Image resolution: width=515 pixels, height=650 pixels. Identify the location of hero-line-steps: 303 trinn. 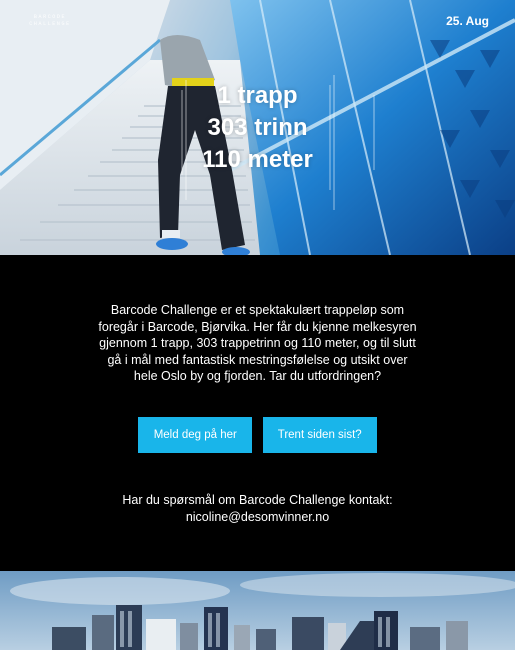
(257, 127).